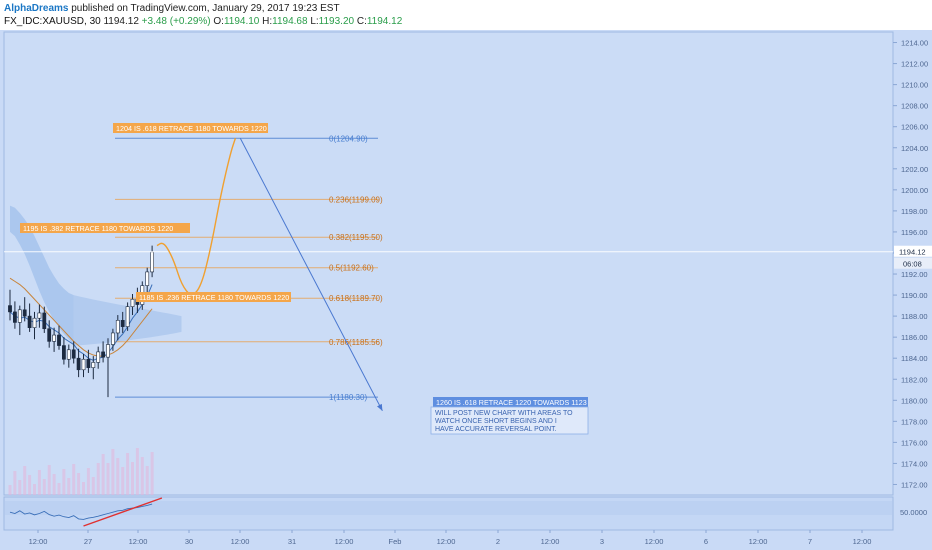 The image size is (932, 550). What do you see at coordinates (914, 169) in the screenshot?
I see `y-tick-label: 1202.00` at bounding box center [914, 169].